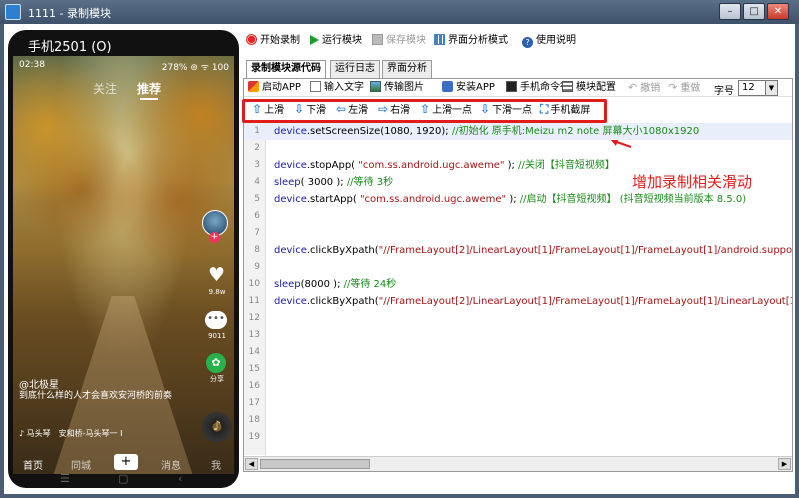  Describe the element at coordinates (254, 352) in the screenshot. I see `line-number: 14` at that location.